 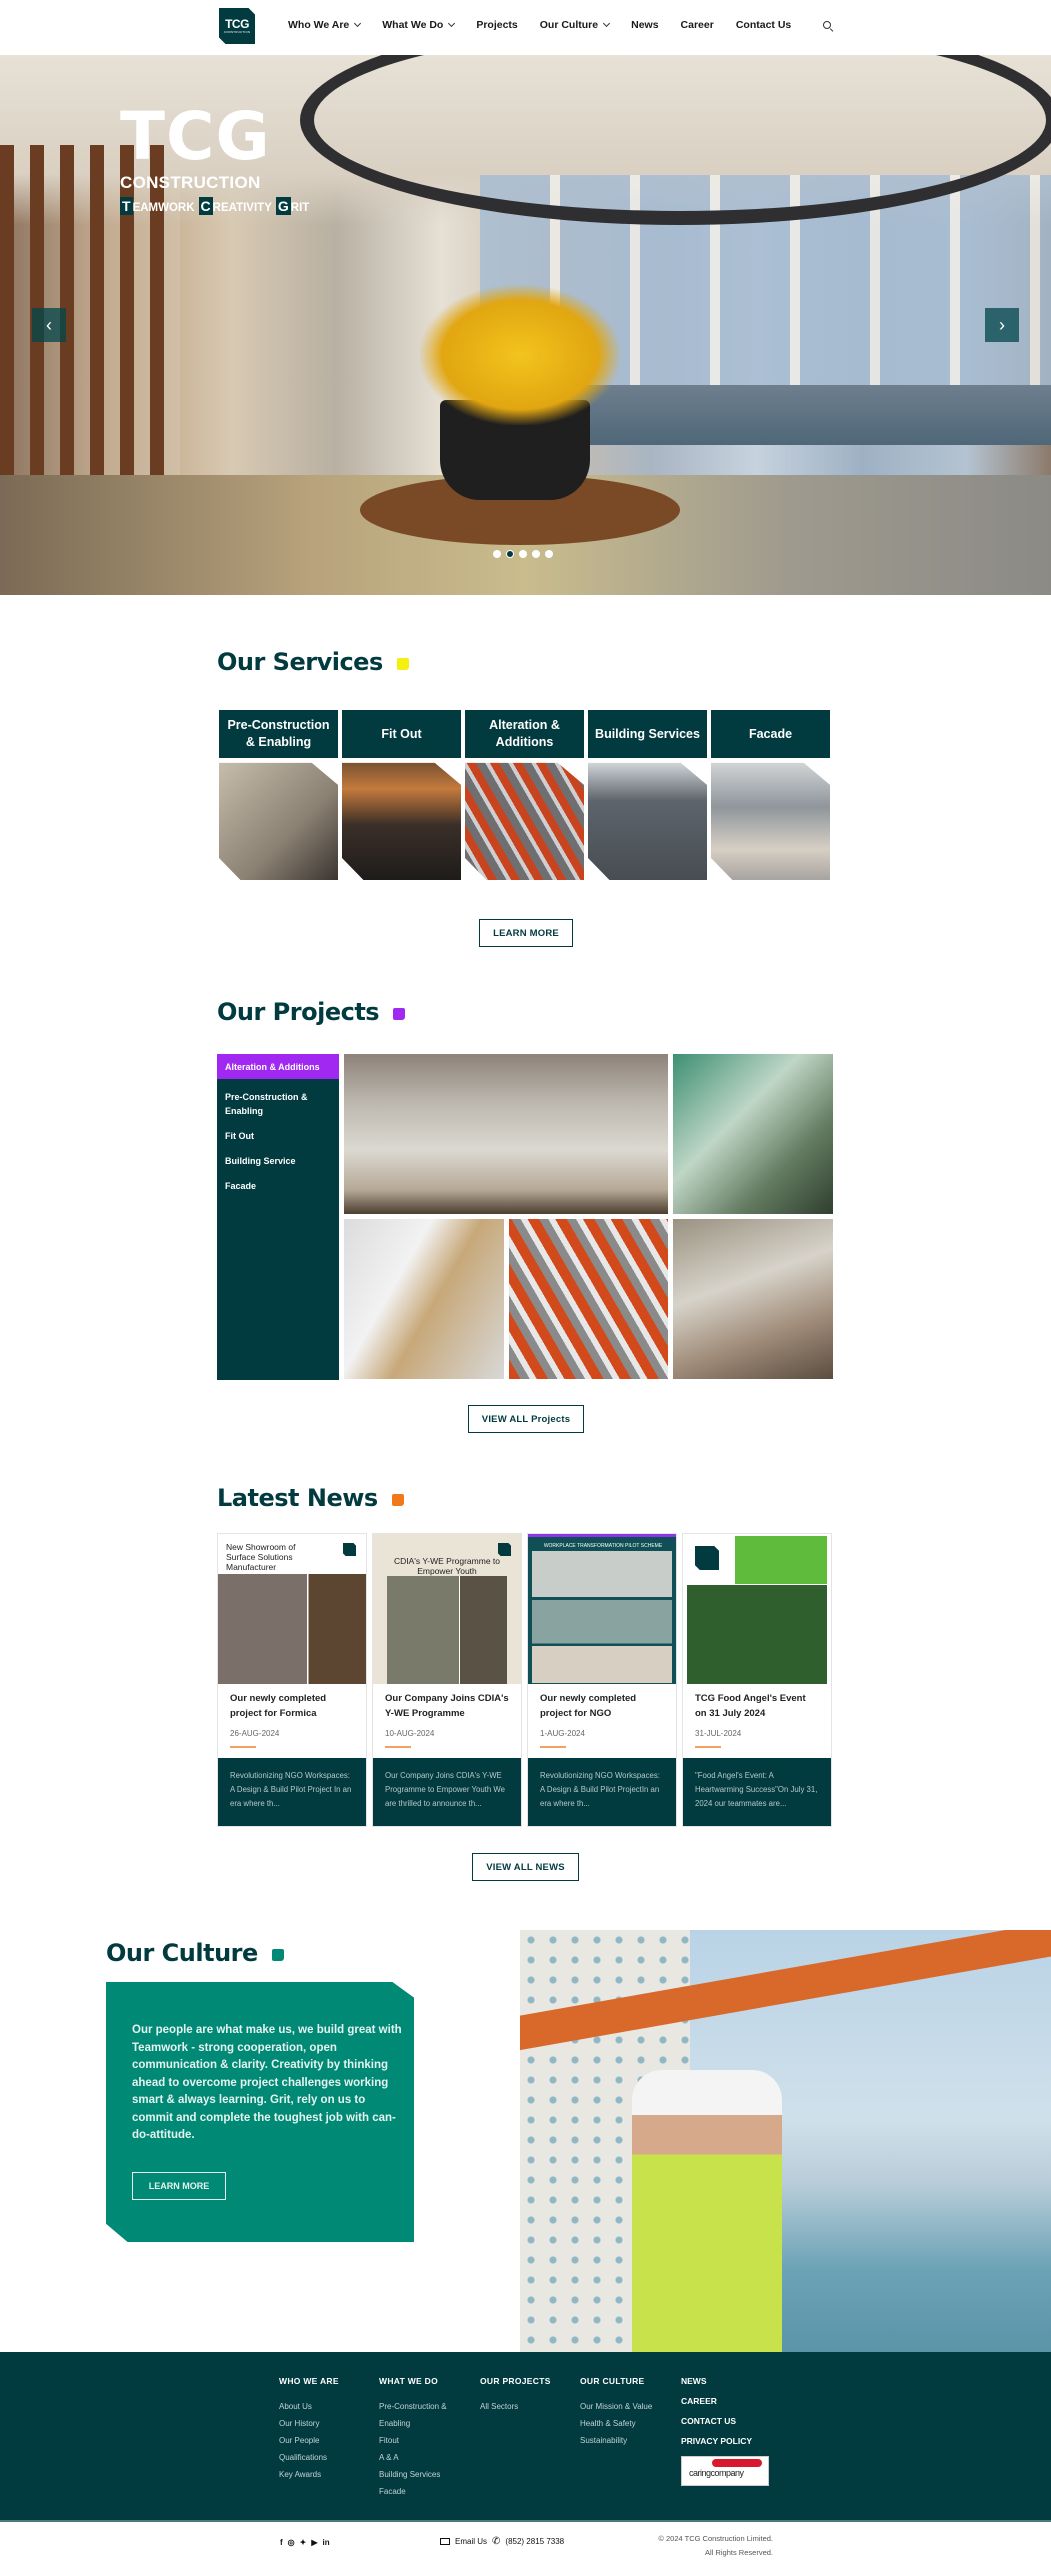 I want to click on nav-who-we-are: Who We Are, so click(x=325, y=25).